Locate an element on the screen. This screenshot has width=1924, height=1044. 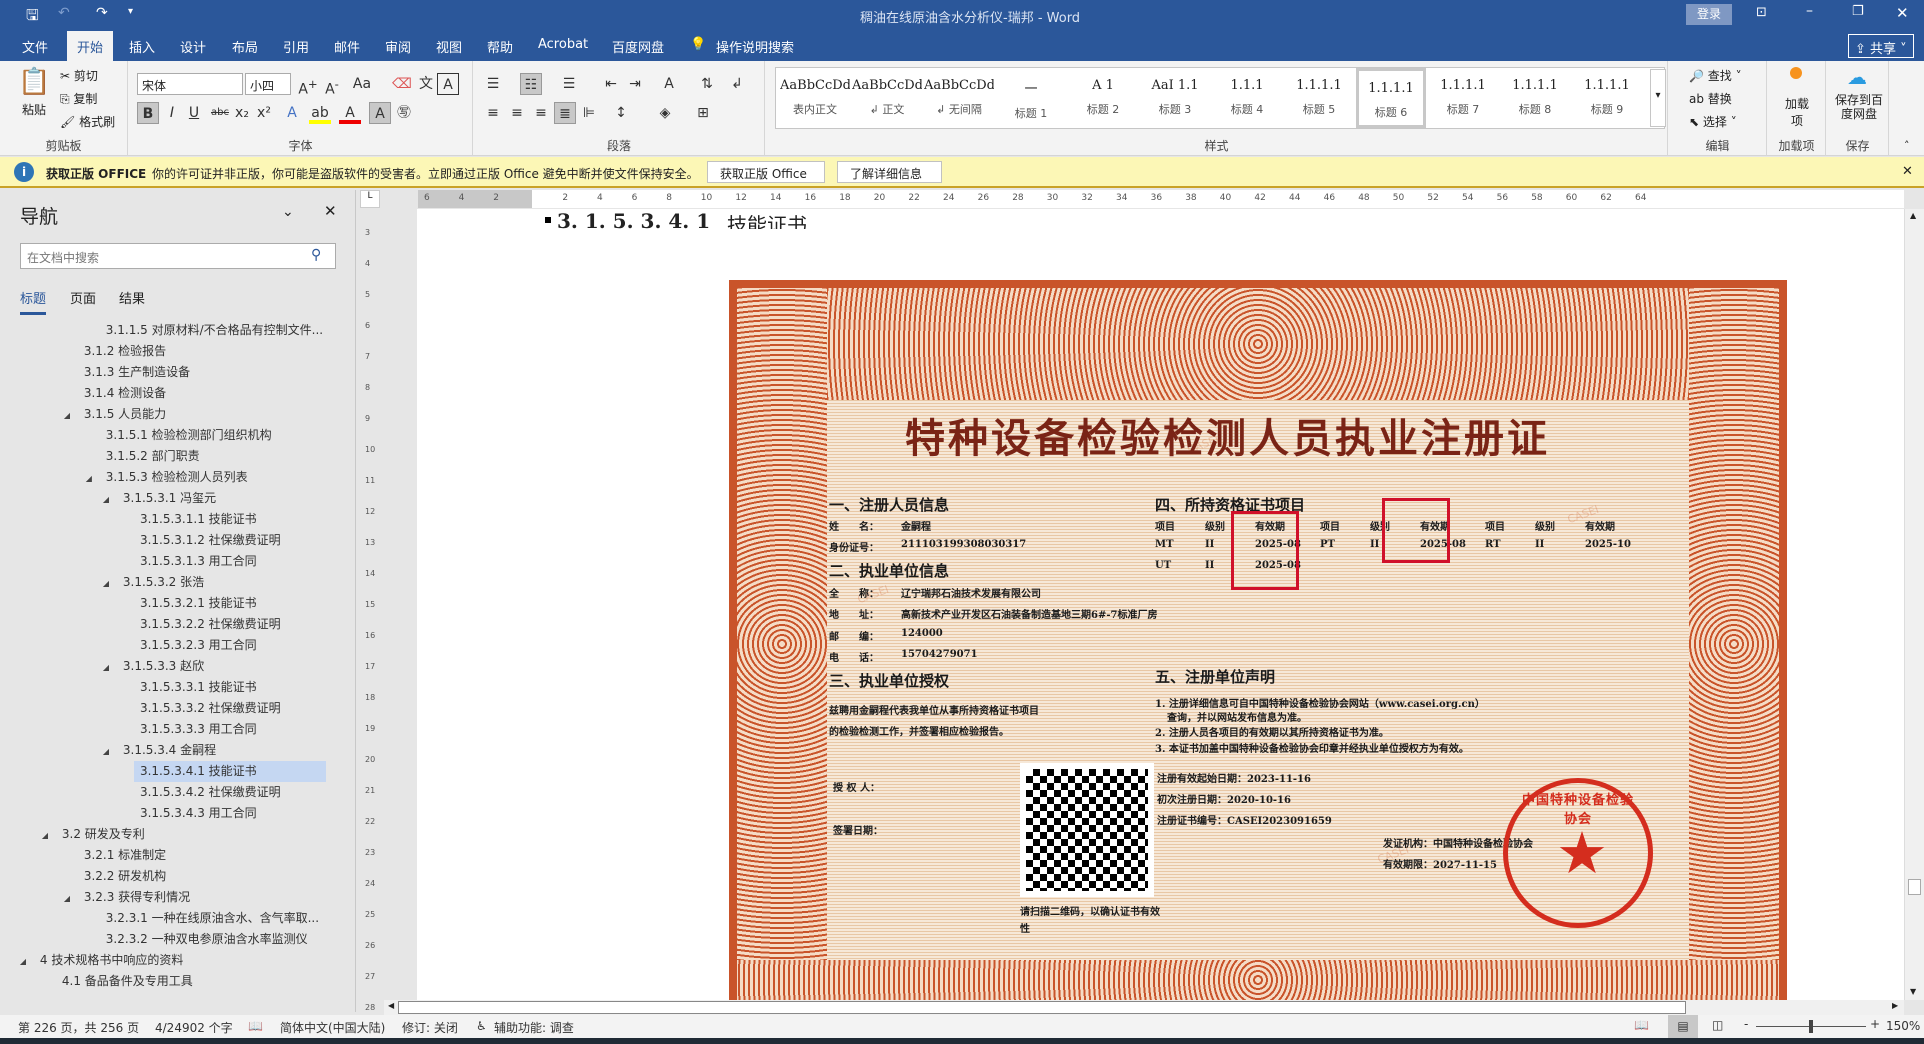
web-layout-icon: ◫ is located at coordinates (1717, 1025).